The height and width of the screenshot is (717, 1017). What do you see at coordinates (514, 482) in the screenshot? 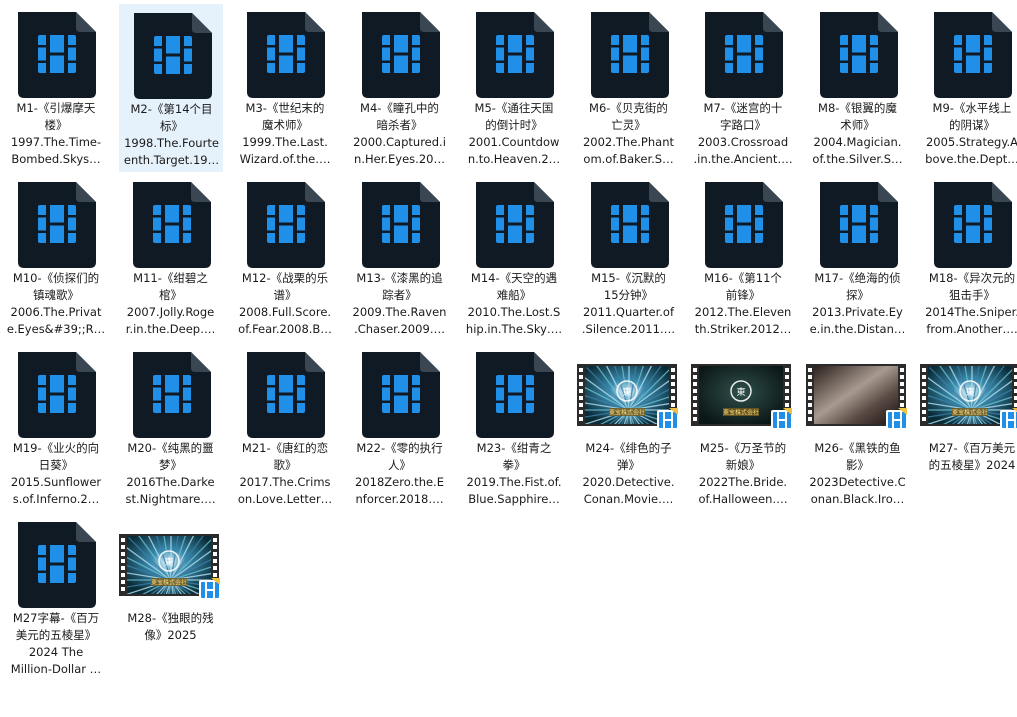
I see `file-name-line: 2019.The.Fist.of.` at bounding box center [514, 482].